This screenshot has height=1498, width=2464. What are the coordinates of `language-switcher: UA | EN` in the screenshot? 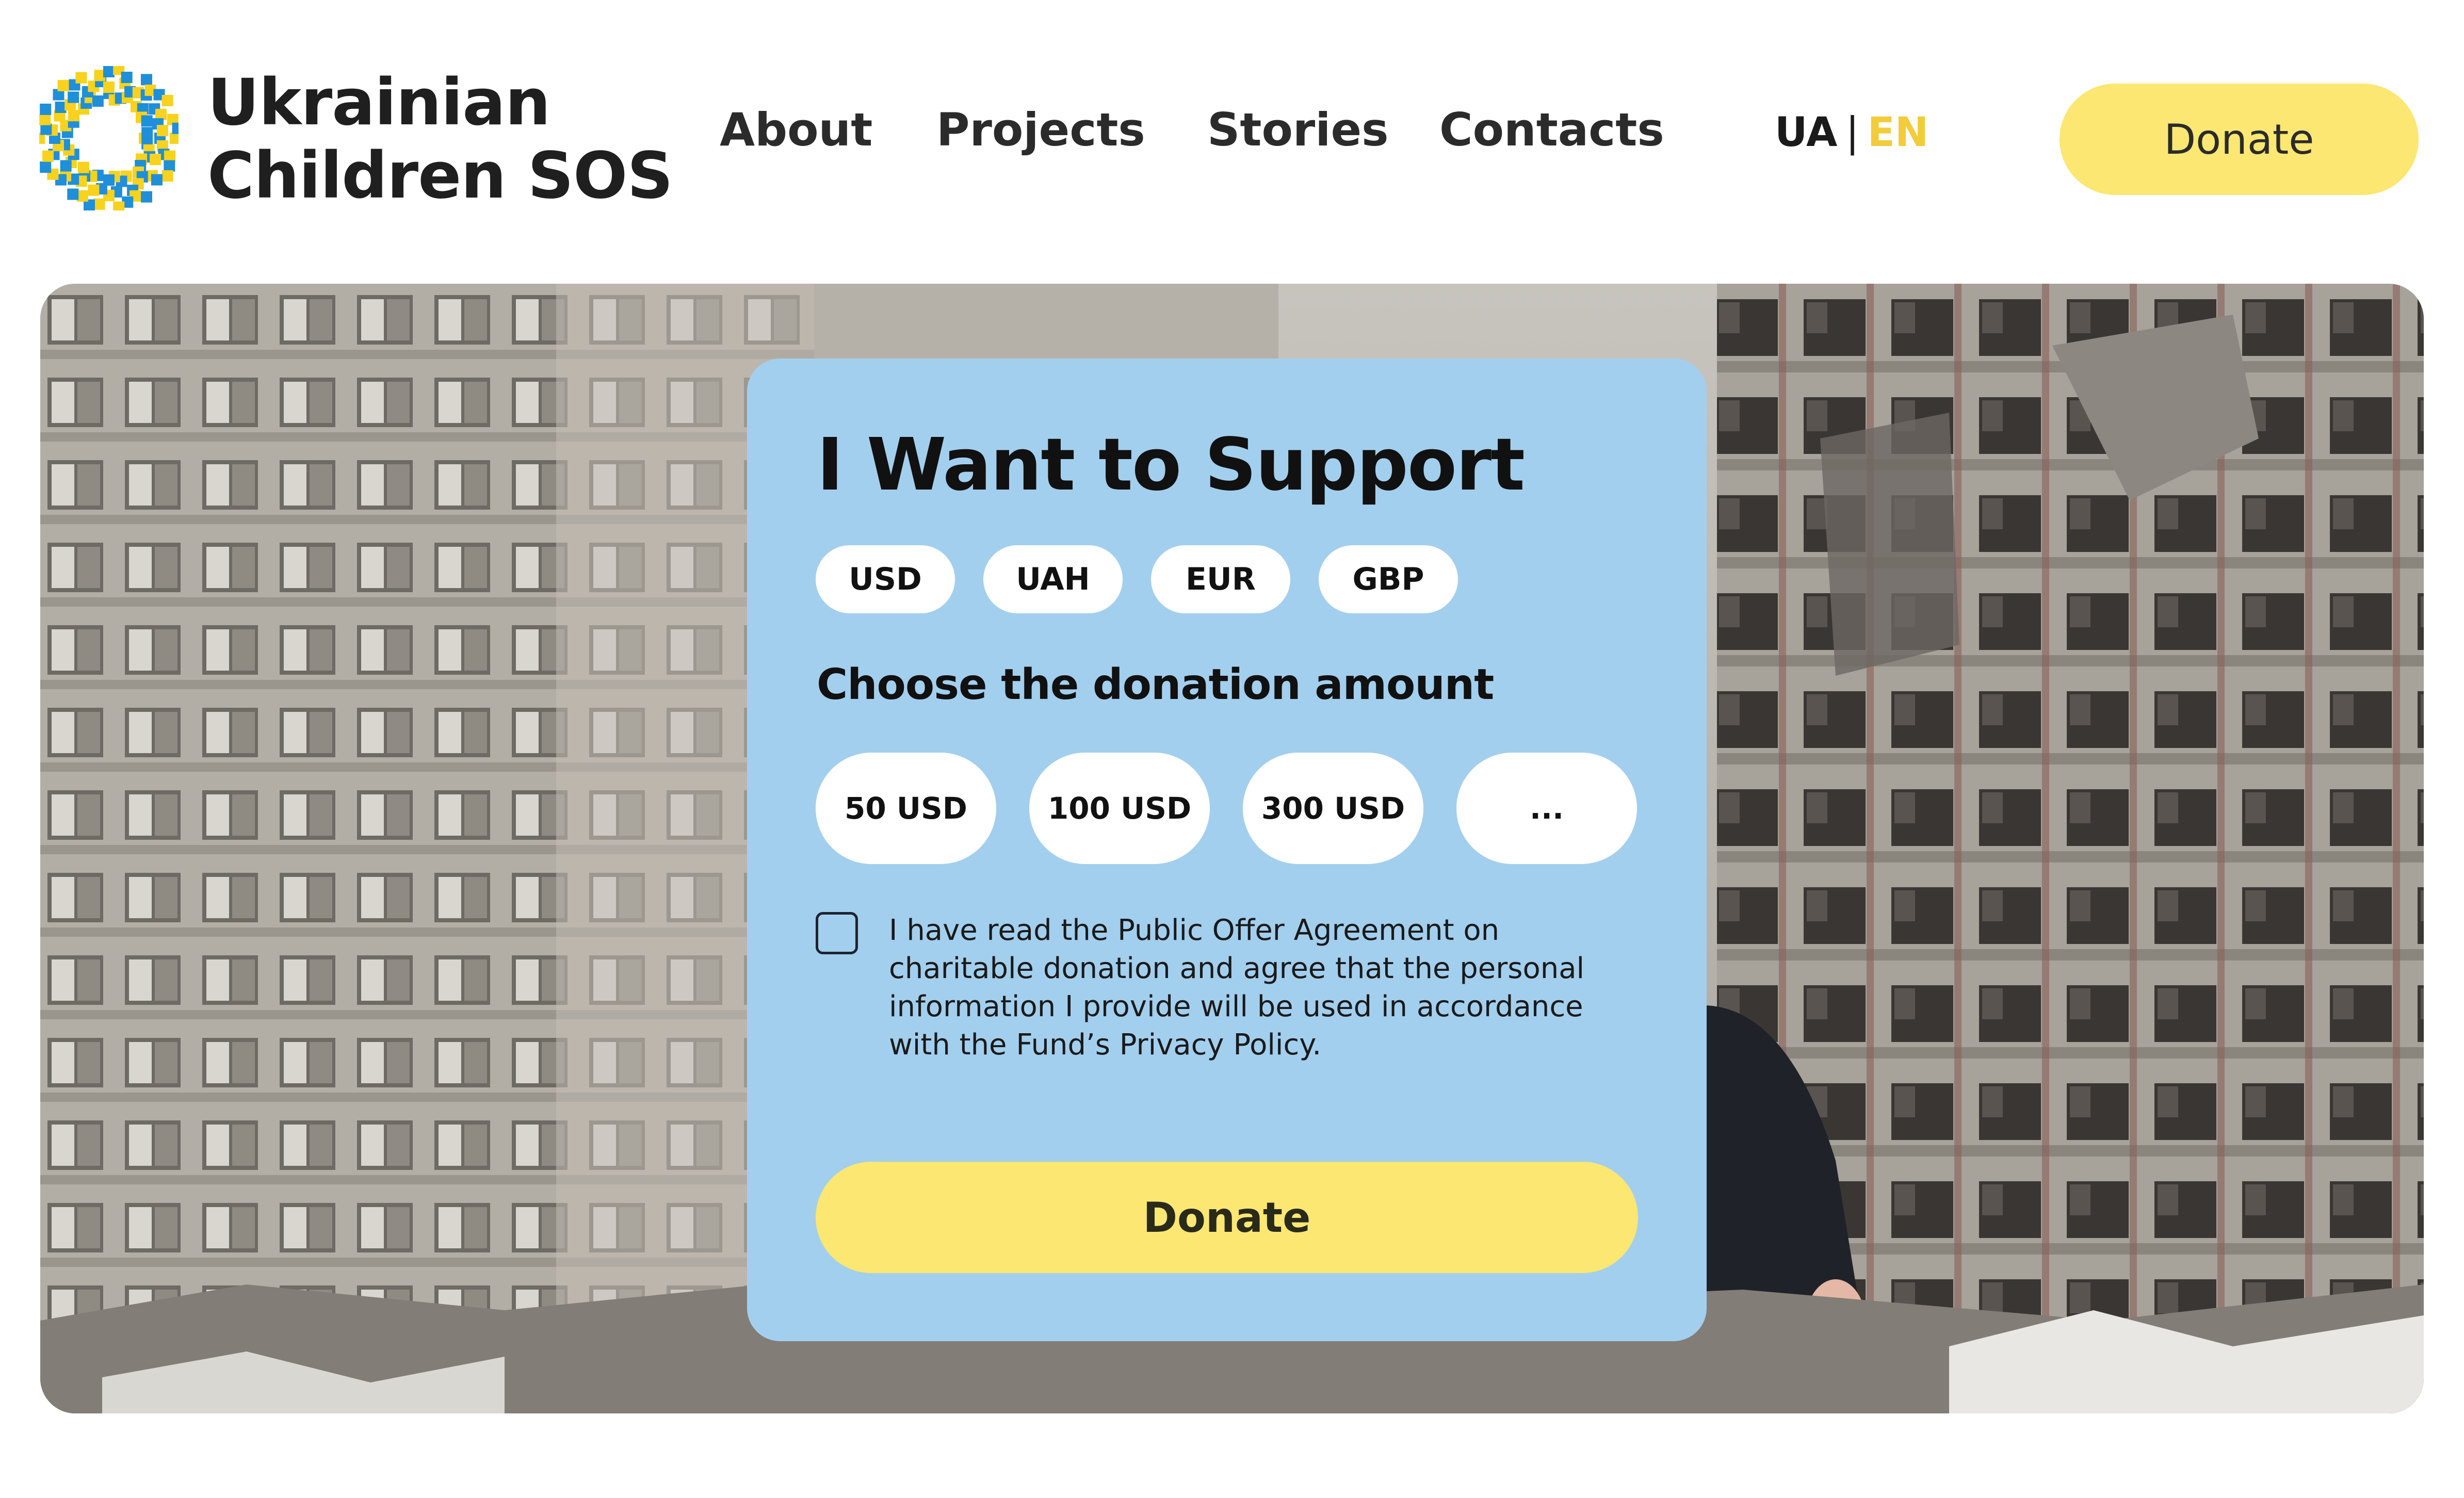 It's located at (1851, 132).